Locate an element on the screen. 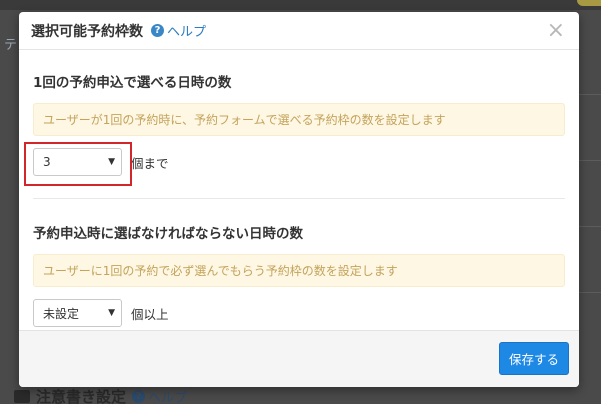 Image resolution: width=601 pixels, height=404 pixels. modal-header: 選択可能予約枠数 ? ヘルプ × is located at coordinates (299, 31).